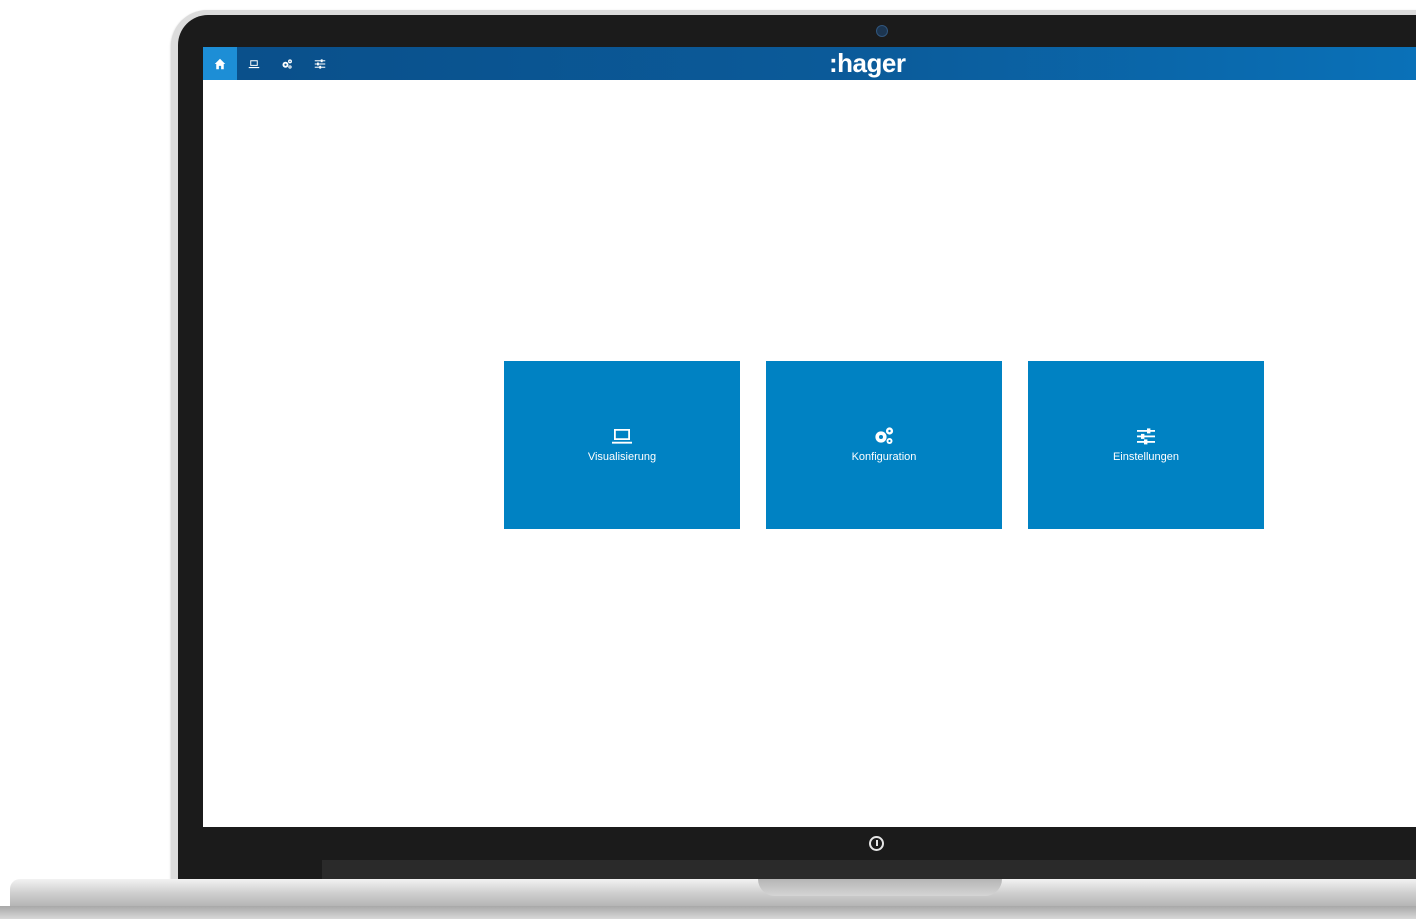 This screenshot has height=919, width=1416. What do you see at coordinates (882, 31) in the screenshot?
I see `webcam-icon` at bounding box center [882, 31].